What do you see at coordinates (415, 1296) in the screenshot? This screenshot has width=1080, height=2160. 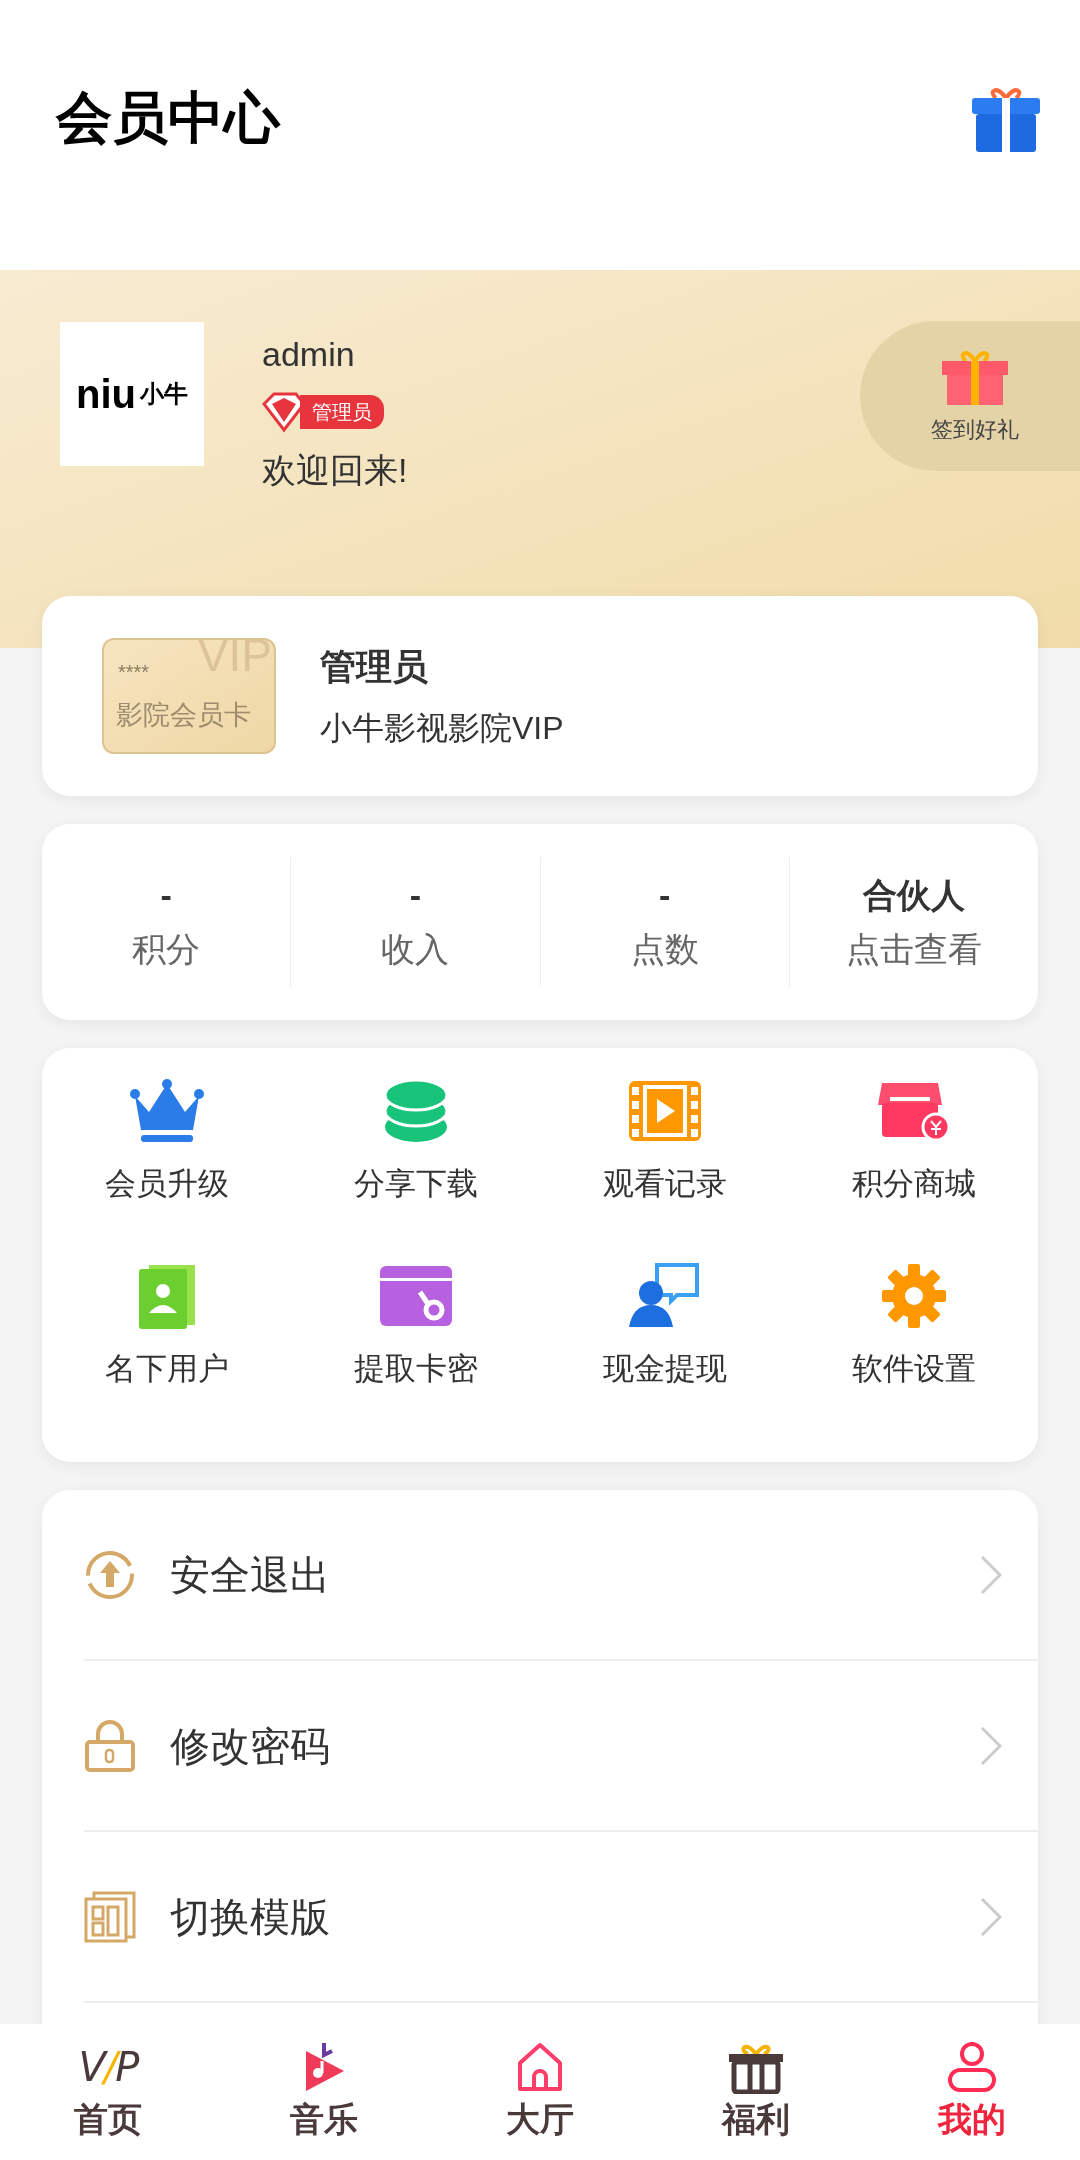 I see `card-key-icon` at bounding box center [415, 1296].